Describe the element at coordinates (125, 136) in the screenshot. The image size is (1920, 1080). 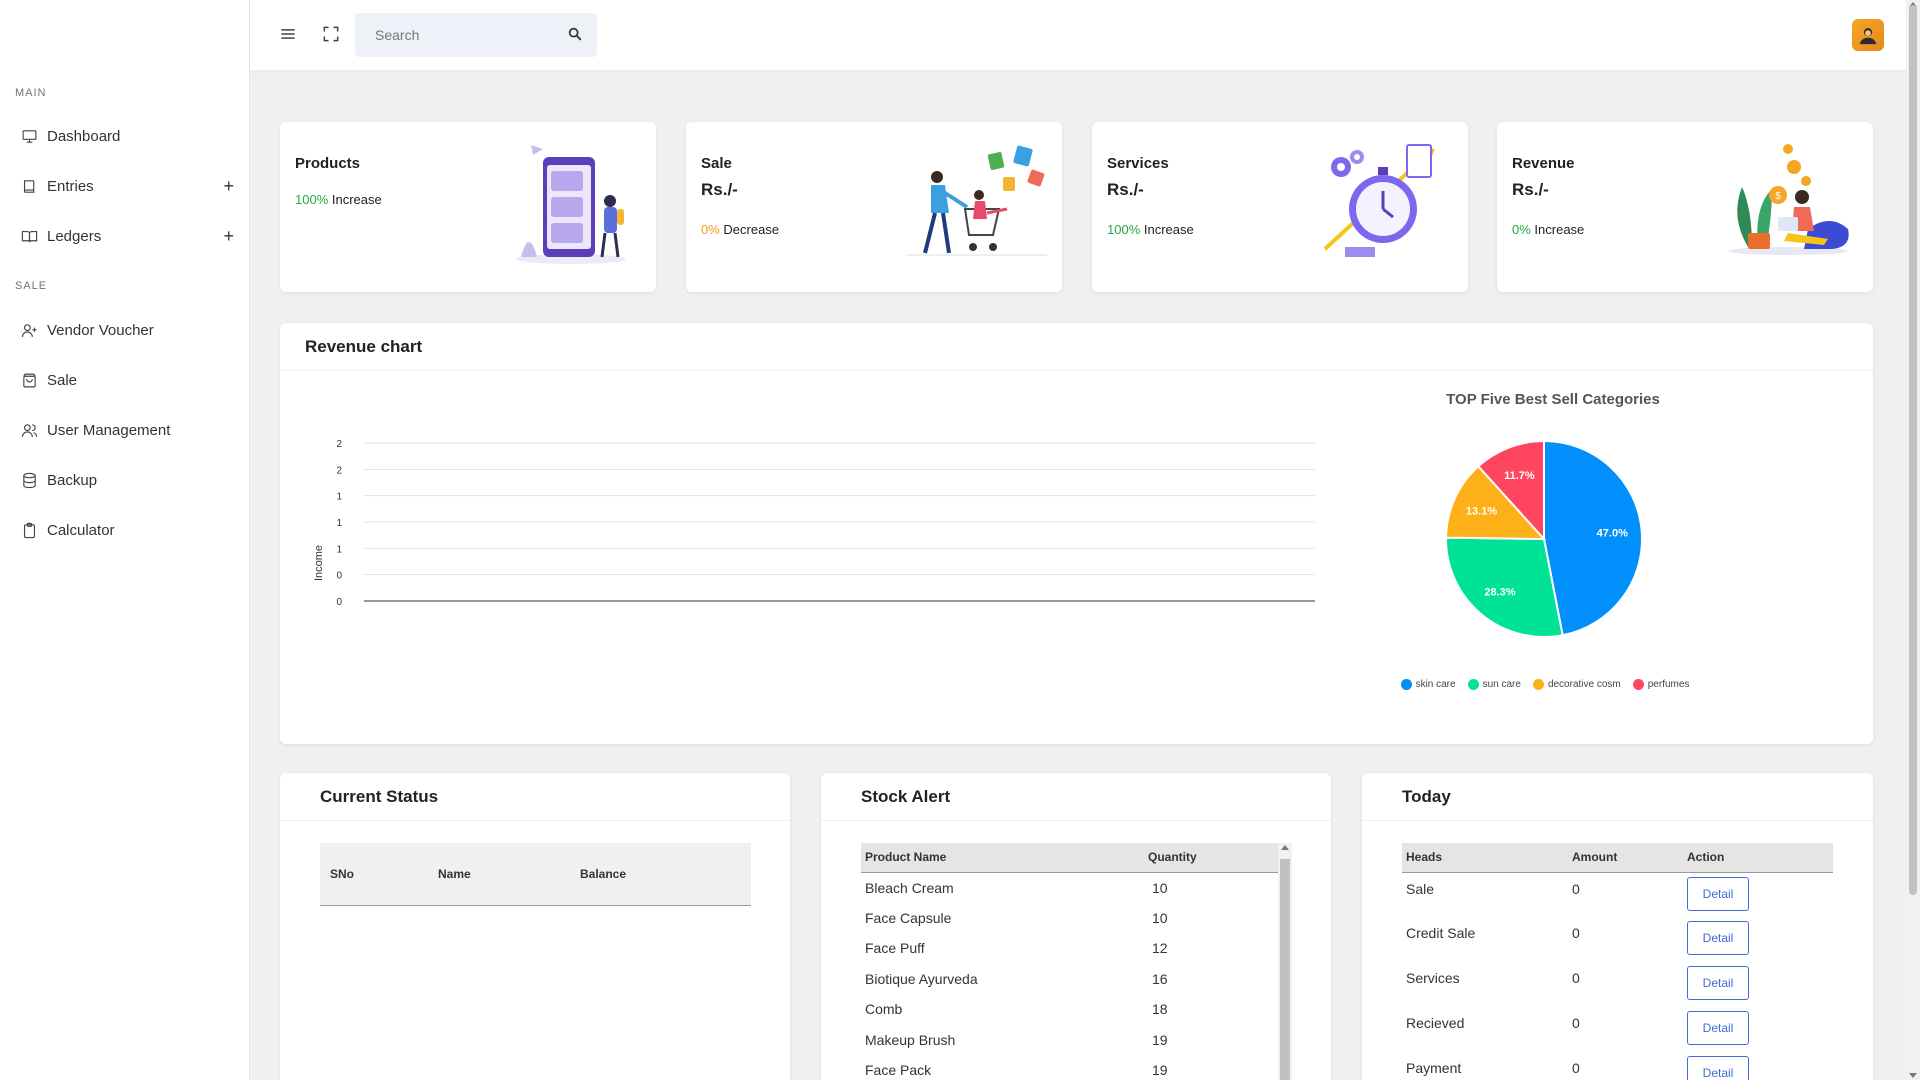
I see `sidebar-item-dashboard: Dashboard` at that location.